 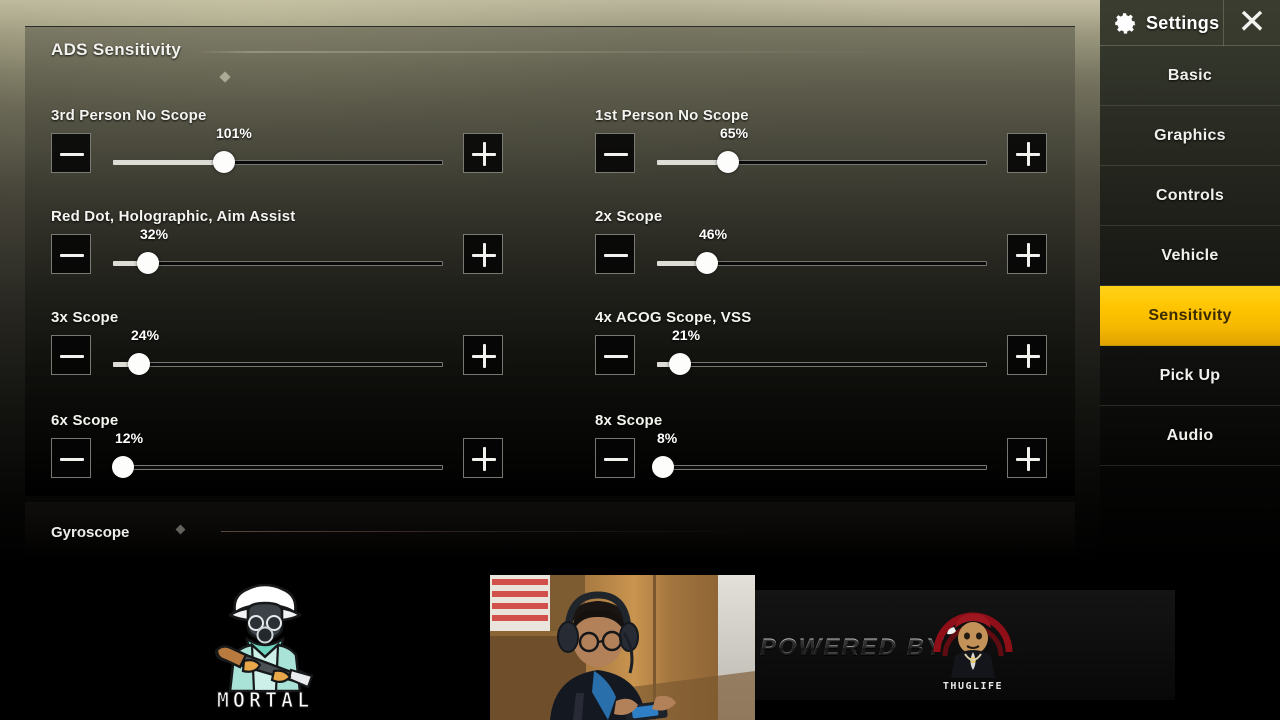 I want to click on sensitivity-row-3x-scope: 3x Scope 24%, so click(x=311, y=359).